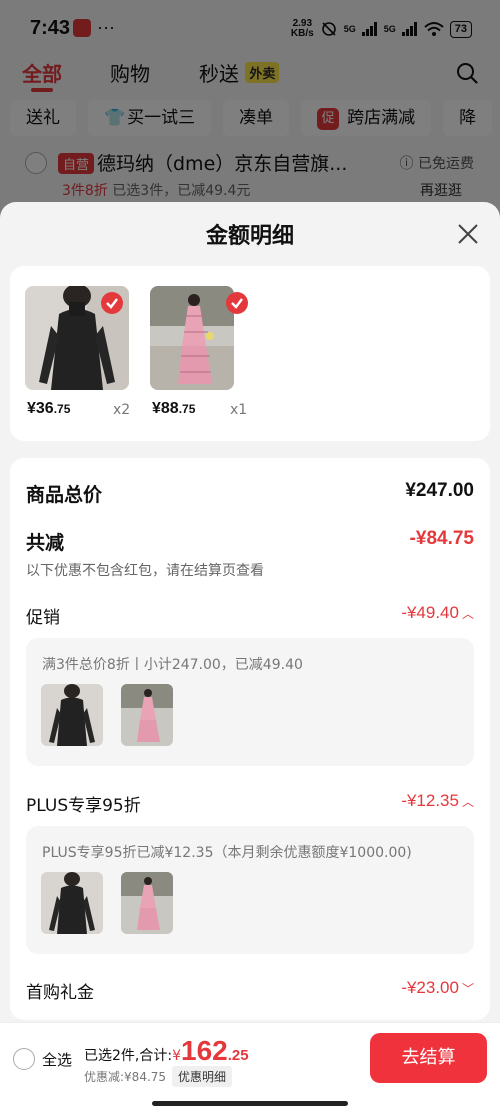  I want to click on discount-detail-button: 优惠明细, so click(202, 1076).